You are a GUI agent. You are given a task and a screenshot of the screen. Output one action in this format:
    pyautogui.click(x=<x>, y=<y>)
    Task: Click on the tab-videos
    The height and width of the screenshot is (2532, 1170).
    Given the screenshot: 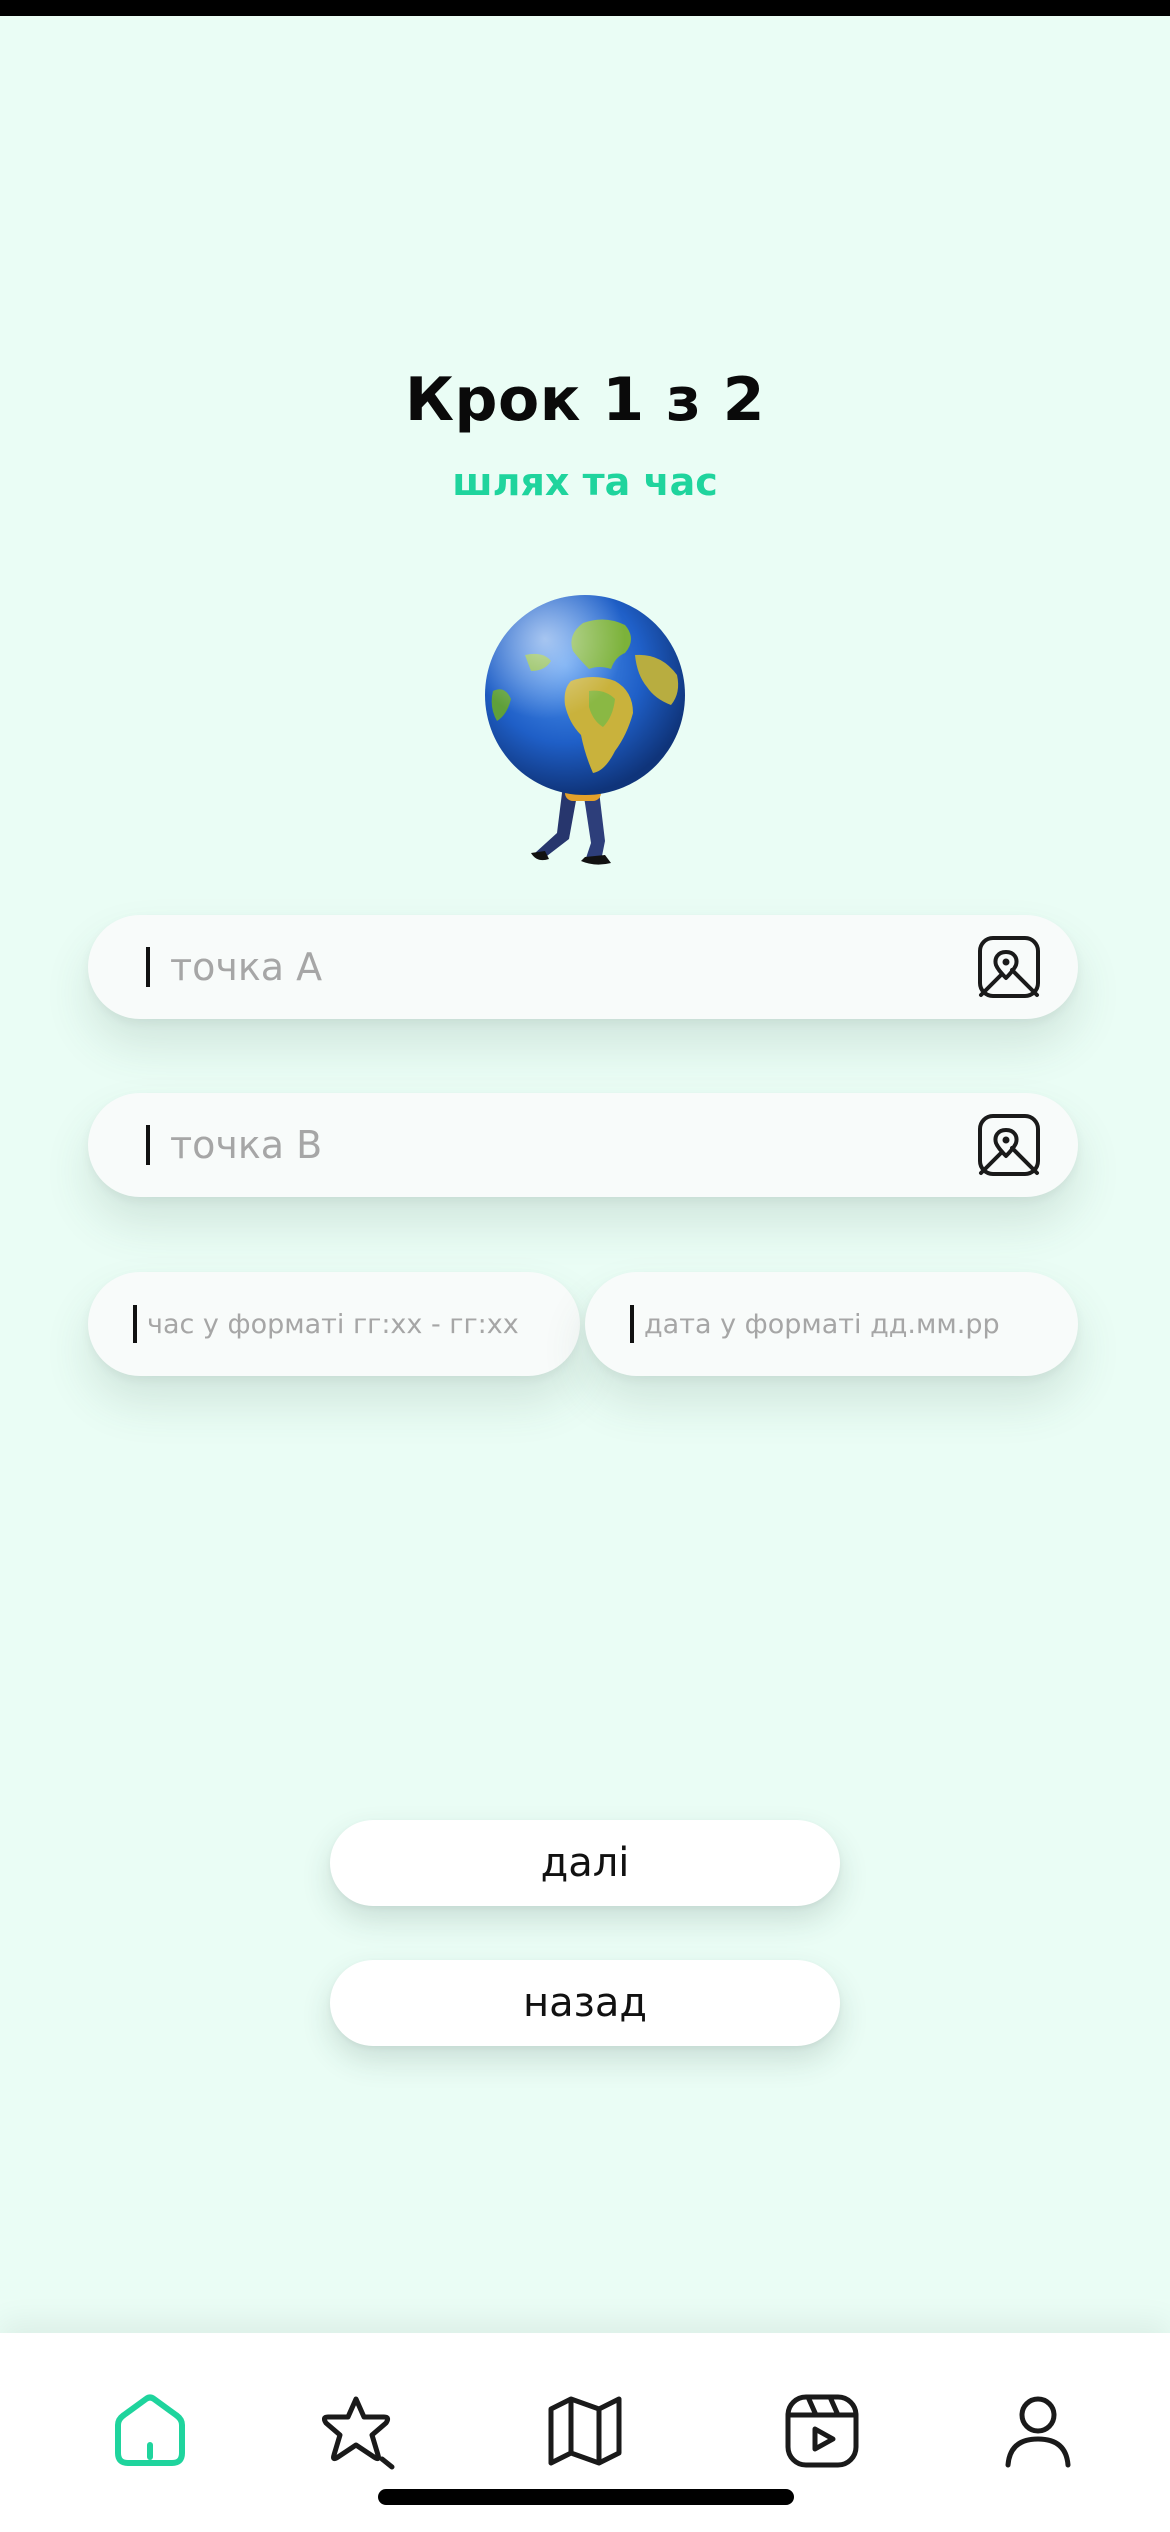 What is the action you would take?
    pyautogui.click(x=822, y=2431)
    